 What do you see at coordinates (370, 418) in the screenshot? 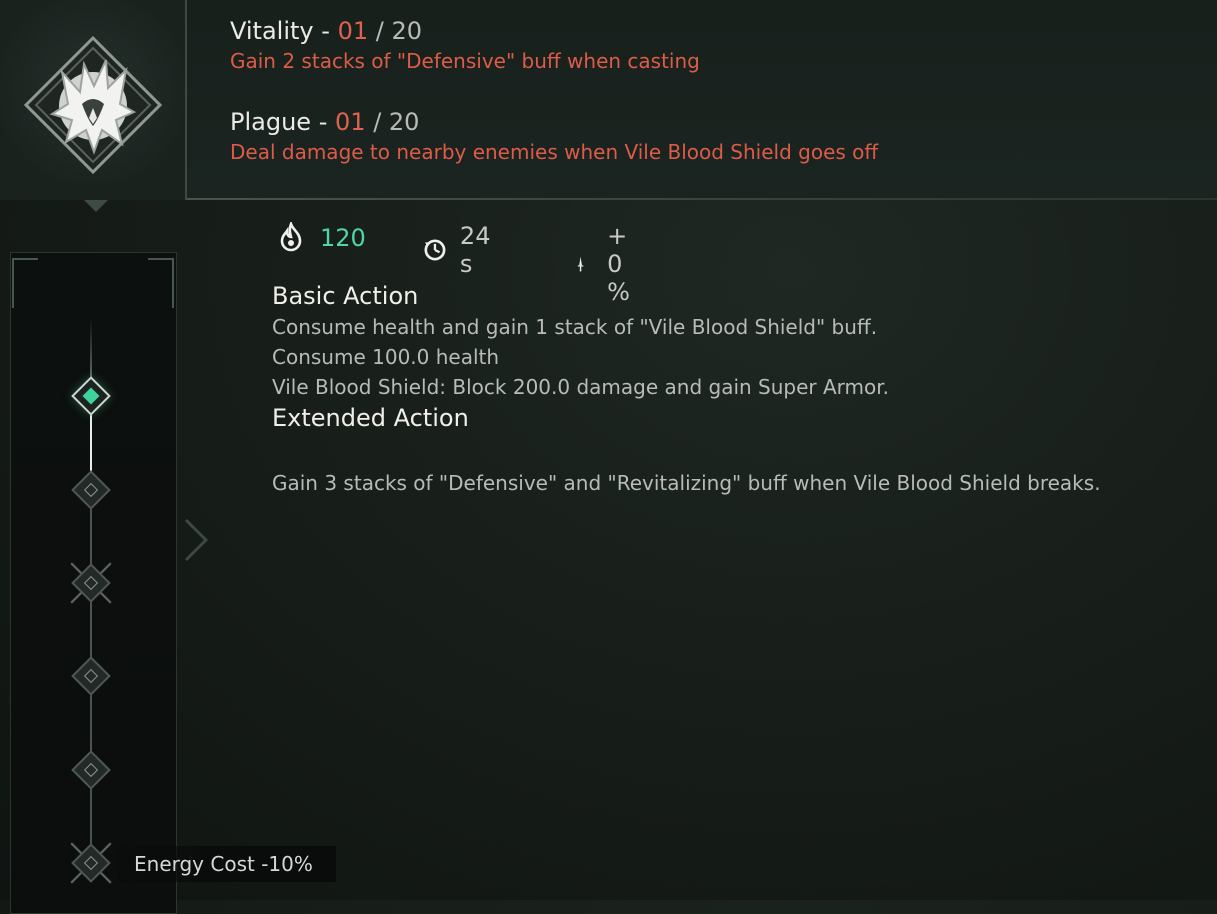
I see `extended-action-title: Extended Action` at bounding box center [370, 418].